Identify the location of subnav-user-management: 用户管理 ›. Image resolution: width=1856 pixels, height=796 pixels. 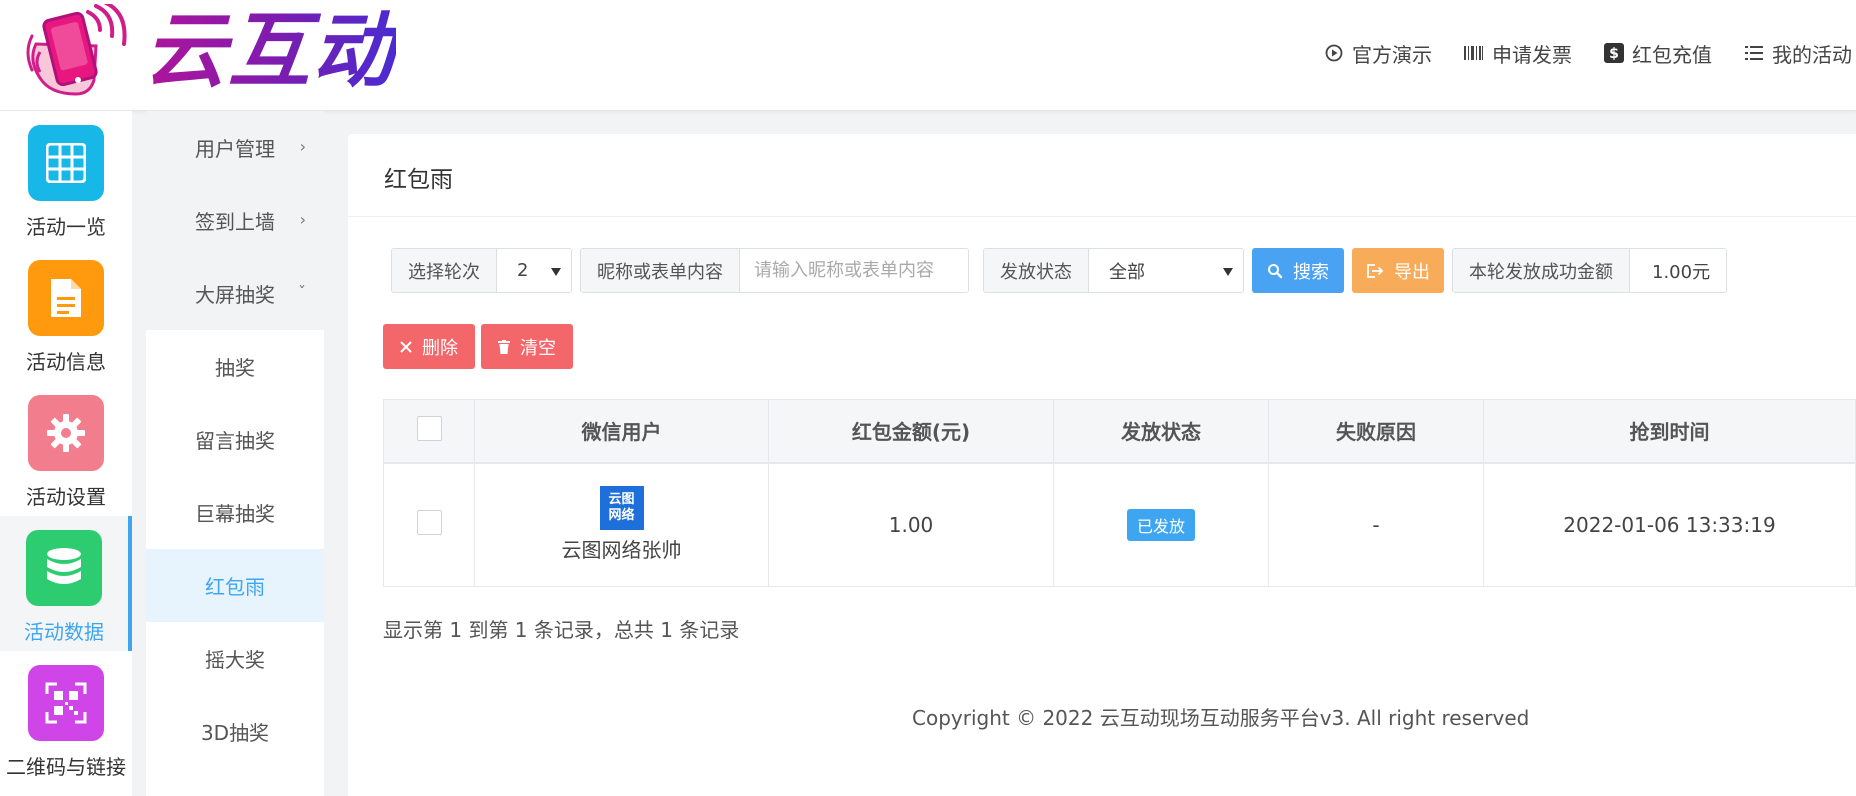
(235, 147).